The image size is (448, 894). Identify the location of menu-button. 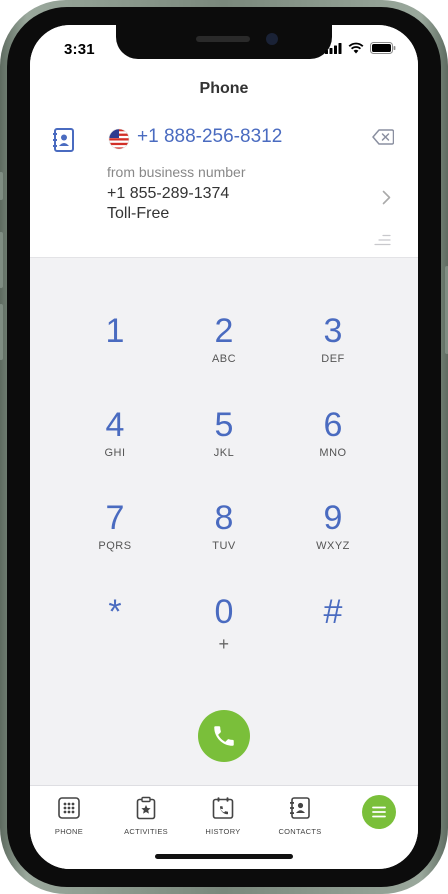
(379, 812).